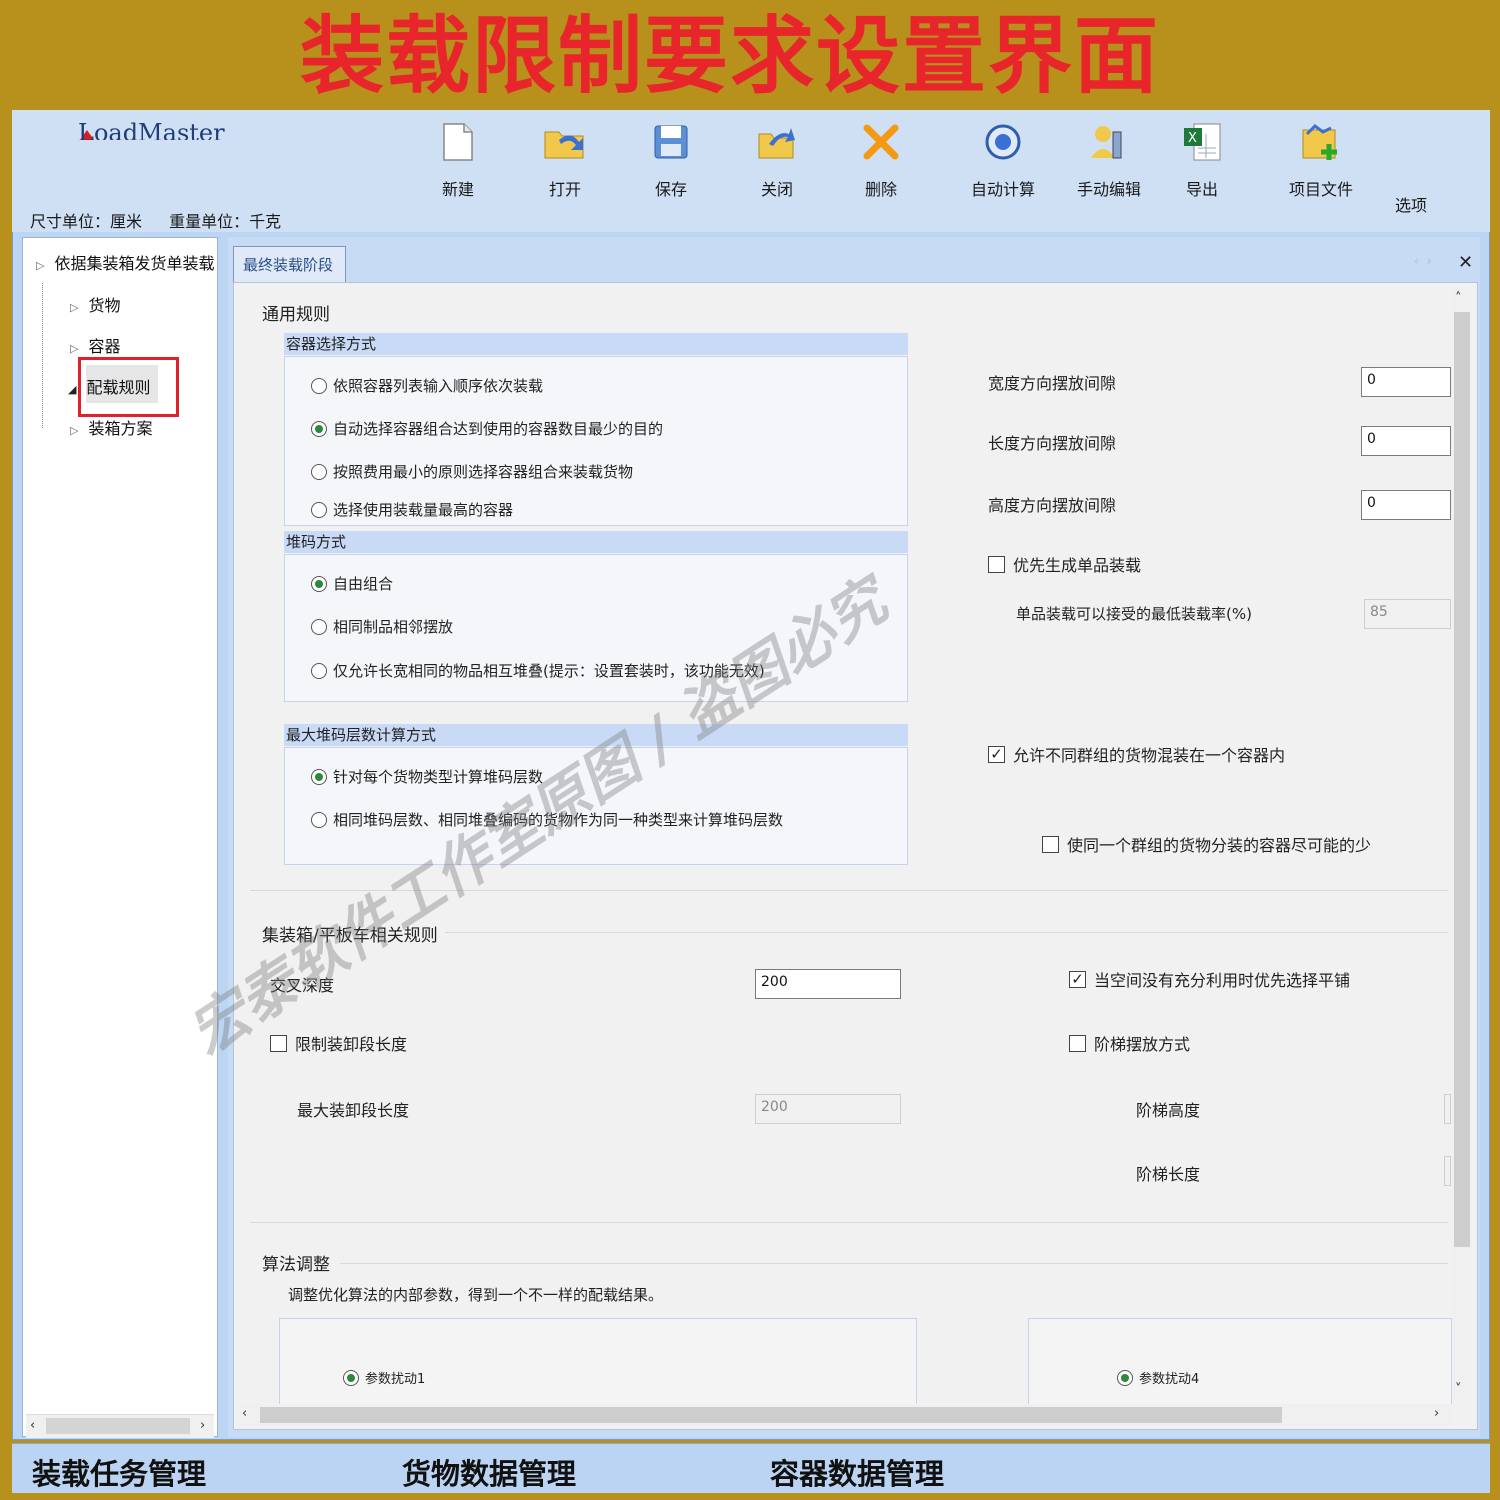 The height and width of the screenshot is (1500, 1500). Describe the element at coordinates (1136, 754) in the screenshot. I see `mix-groups-checkbox: ✓ 允许不同群组的货物混装在一个容器内` at that location.